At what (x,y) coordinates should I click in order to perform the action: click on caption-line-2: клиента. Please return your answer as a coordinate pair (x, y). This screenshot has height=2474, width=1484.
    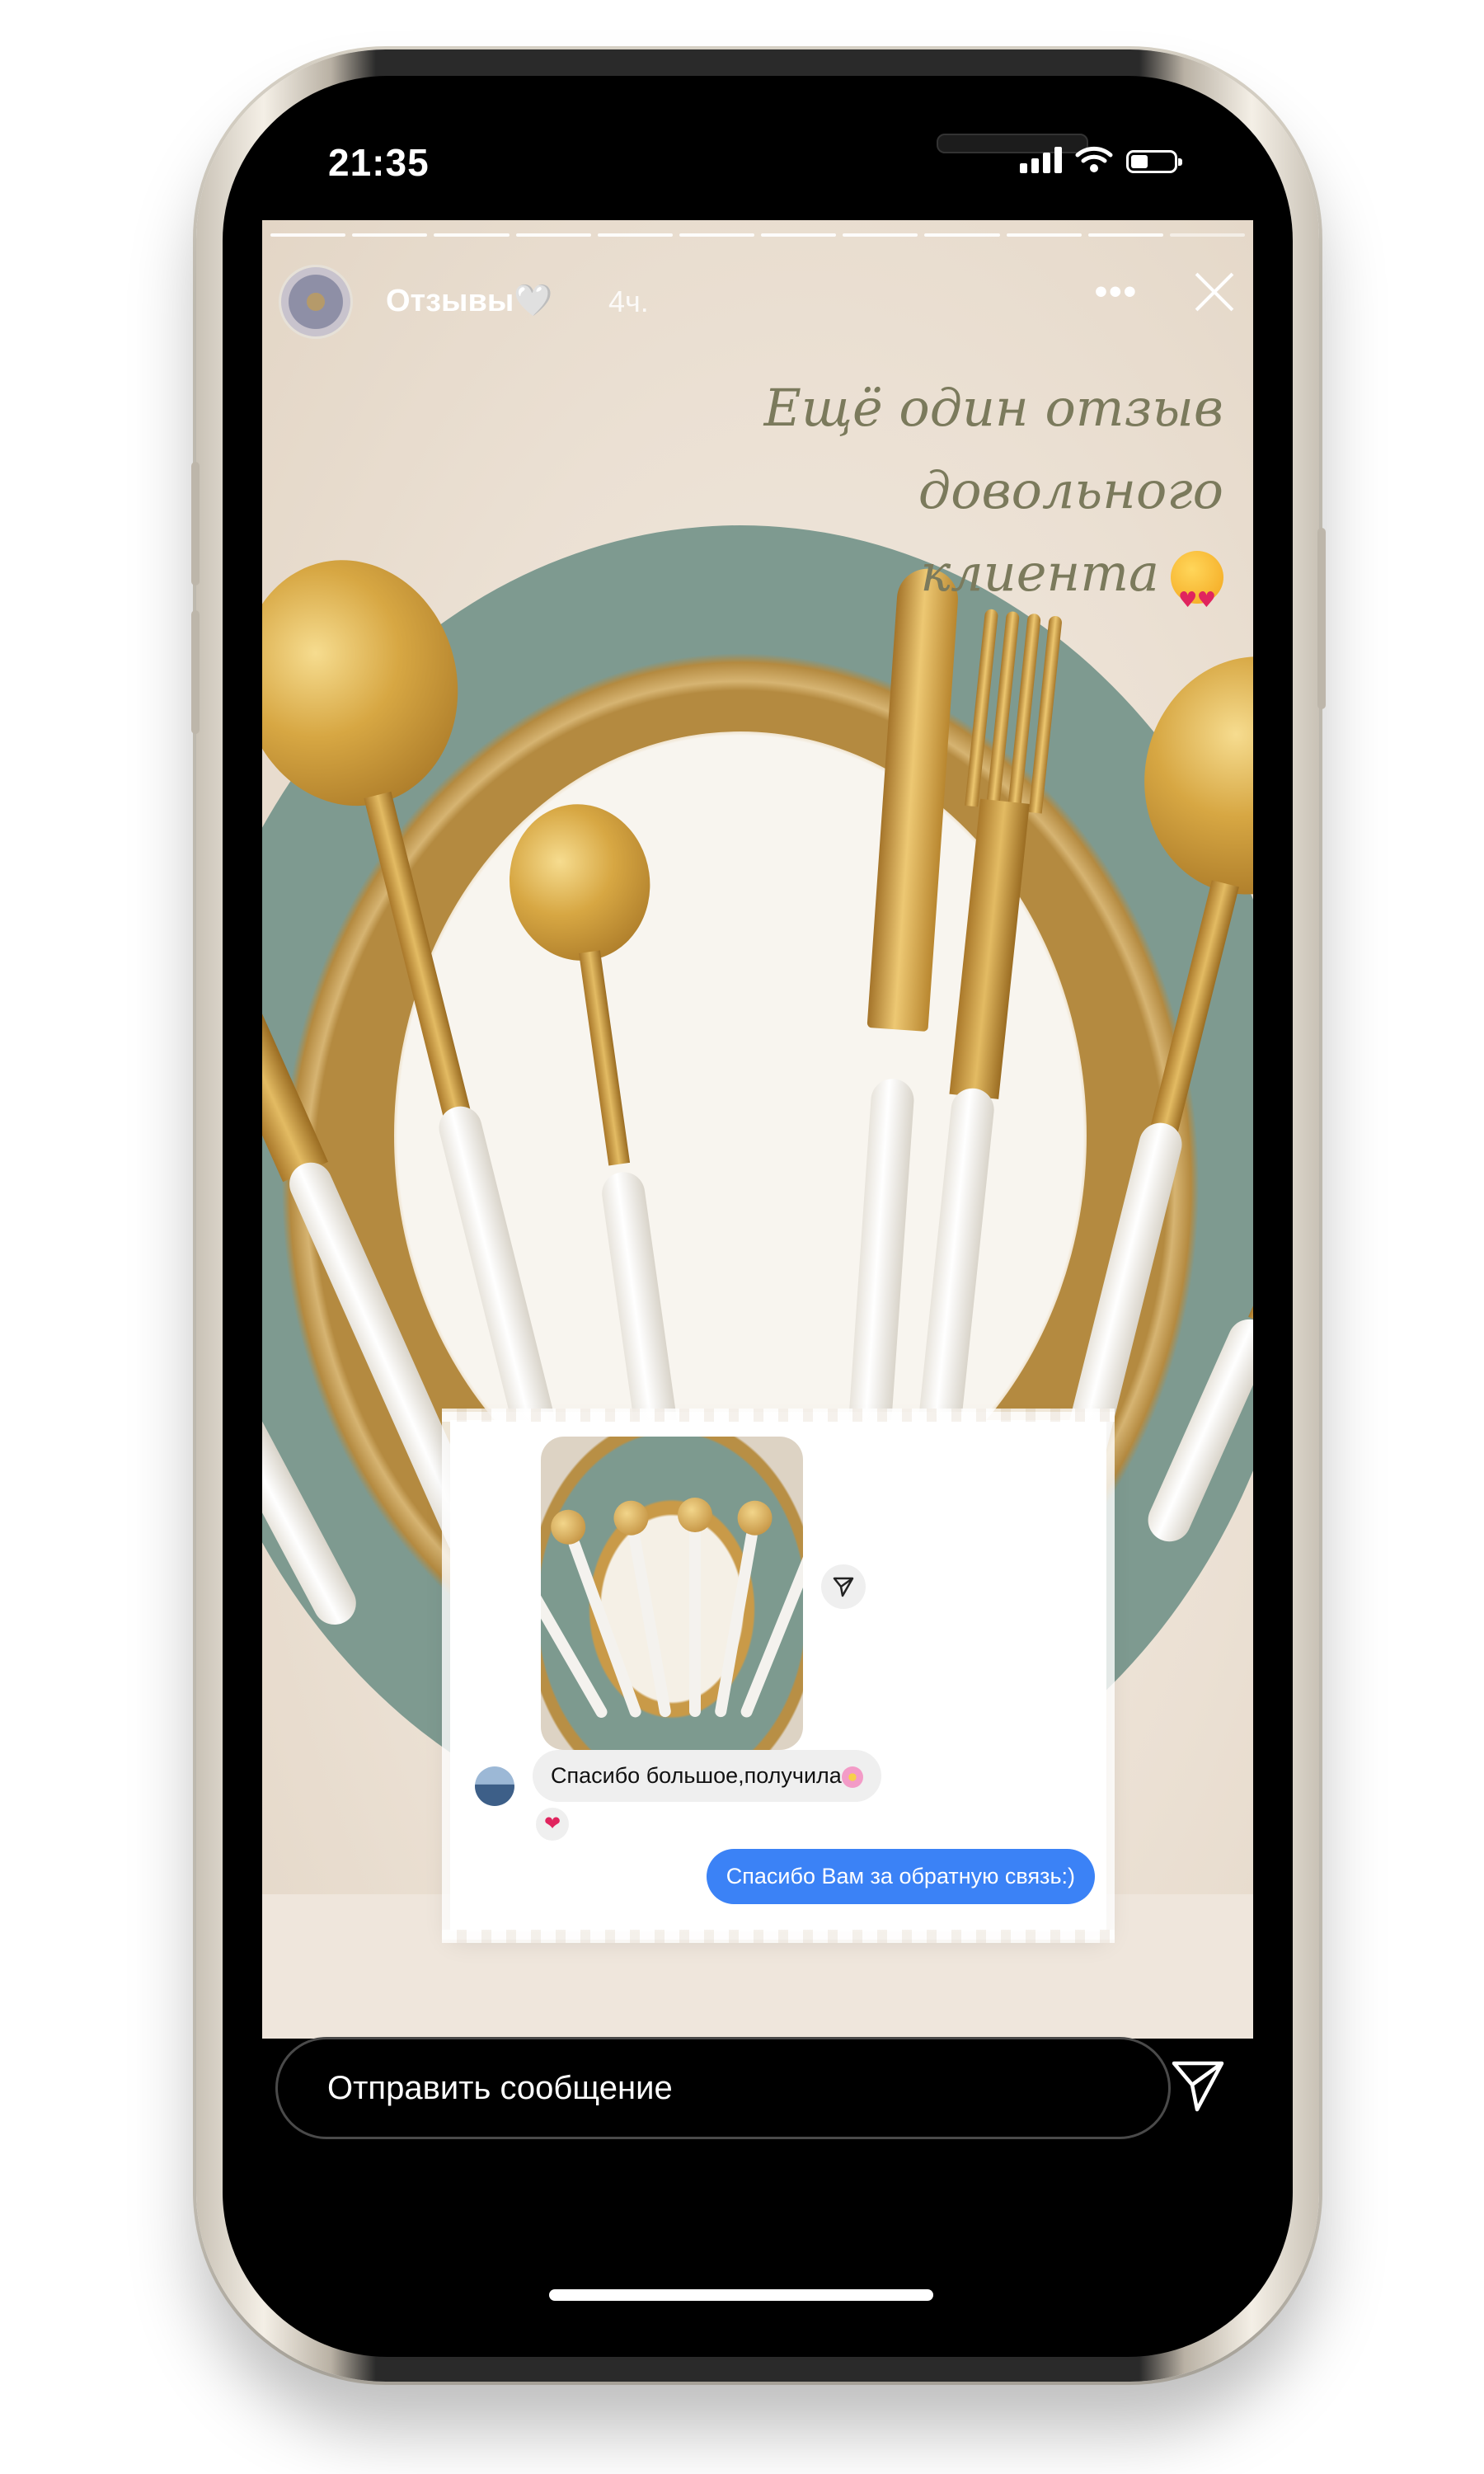
    Looking at the image, I should click on (1039, 573).